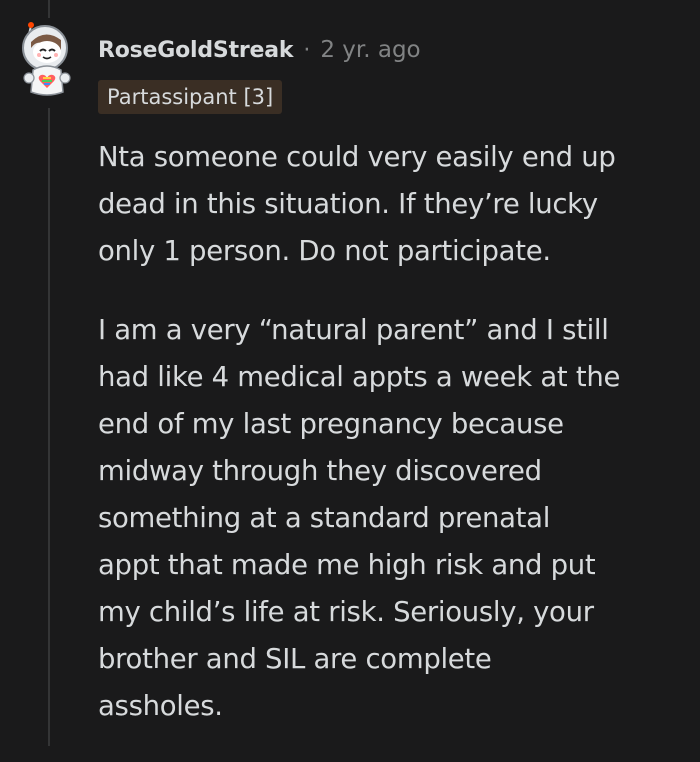  Describe the element at coordinates (324, 518) in the screenshot. I see `comment-line: something at a standard prenatal` at that location.